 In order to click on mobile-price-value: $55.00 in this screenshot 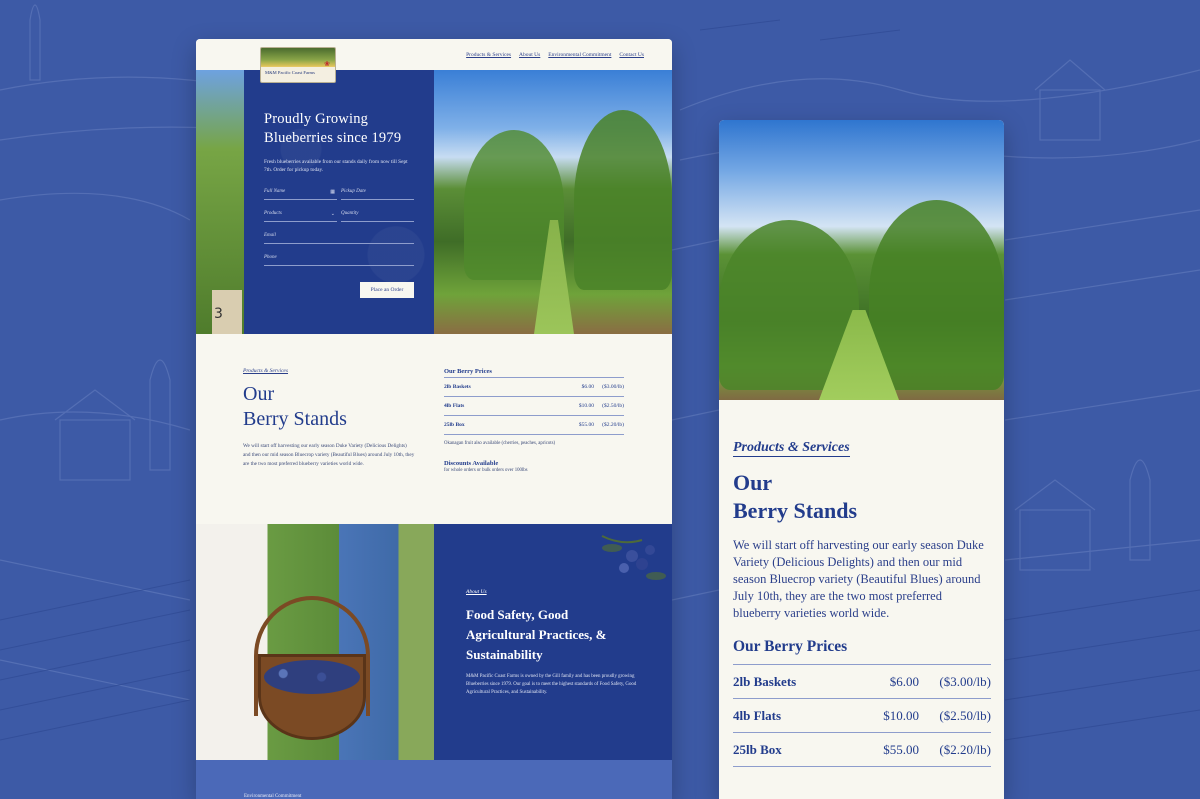, I will do `click(901, 749)`.